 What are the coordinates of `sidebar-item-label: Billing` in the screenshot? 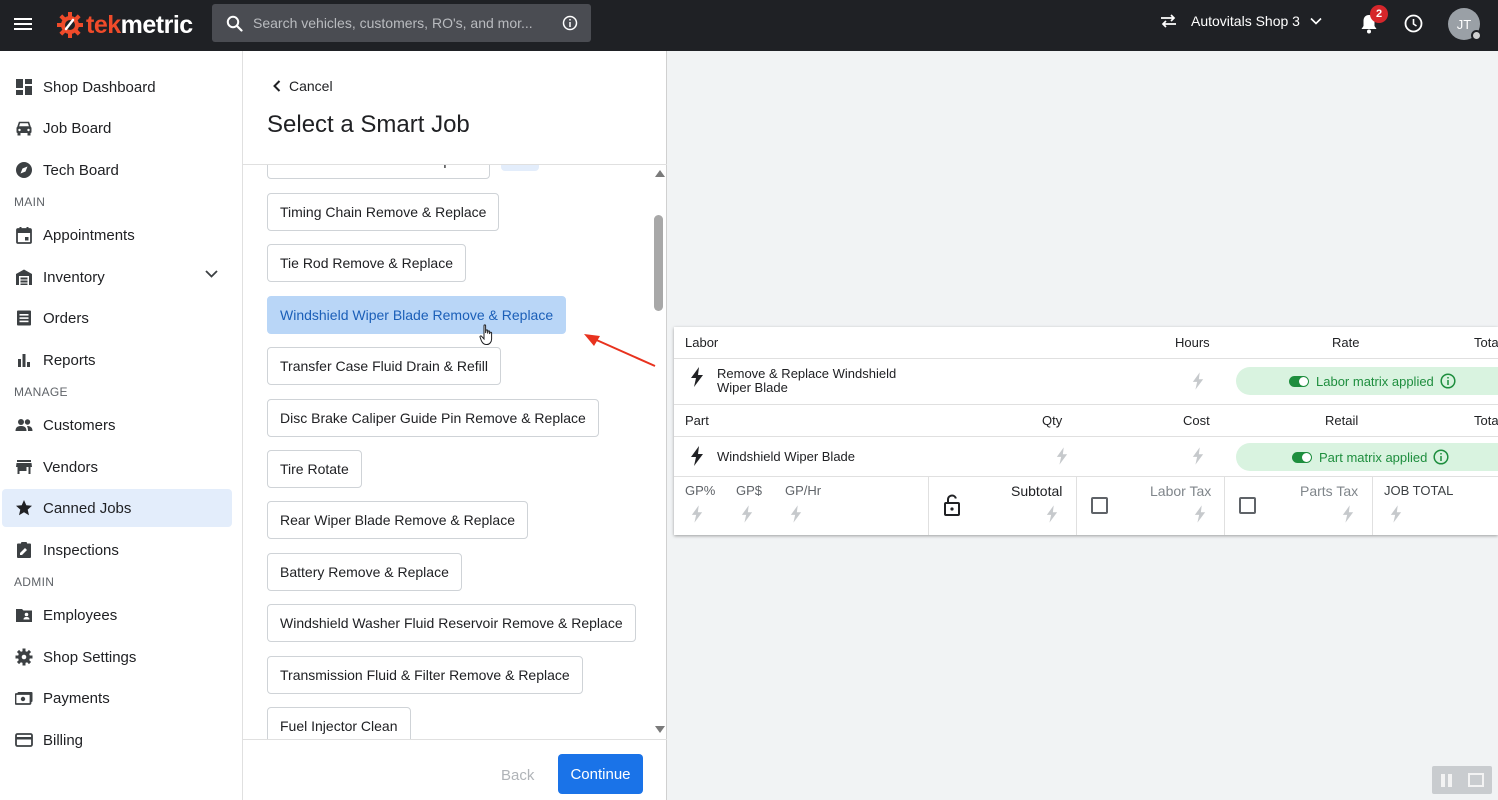 It's located at (63, 740).